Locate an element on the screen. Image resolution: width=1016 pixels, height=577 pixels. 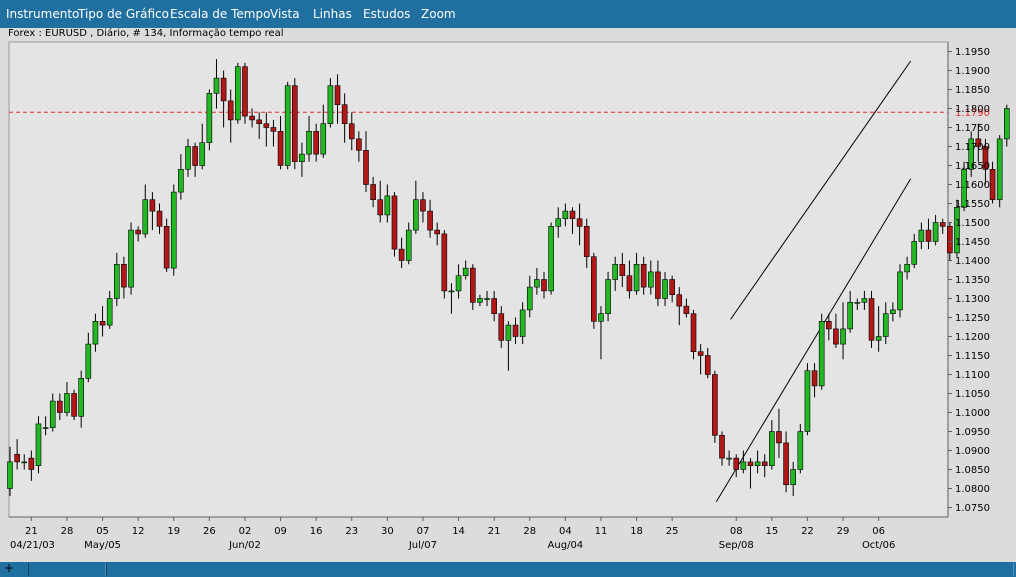
x-tick-label: 25 is located at coordinates (672, 531).